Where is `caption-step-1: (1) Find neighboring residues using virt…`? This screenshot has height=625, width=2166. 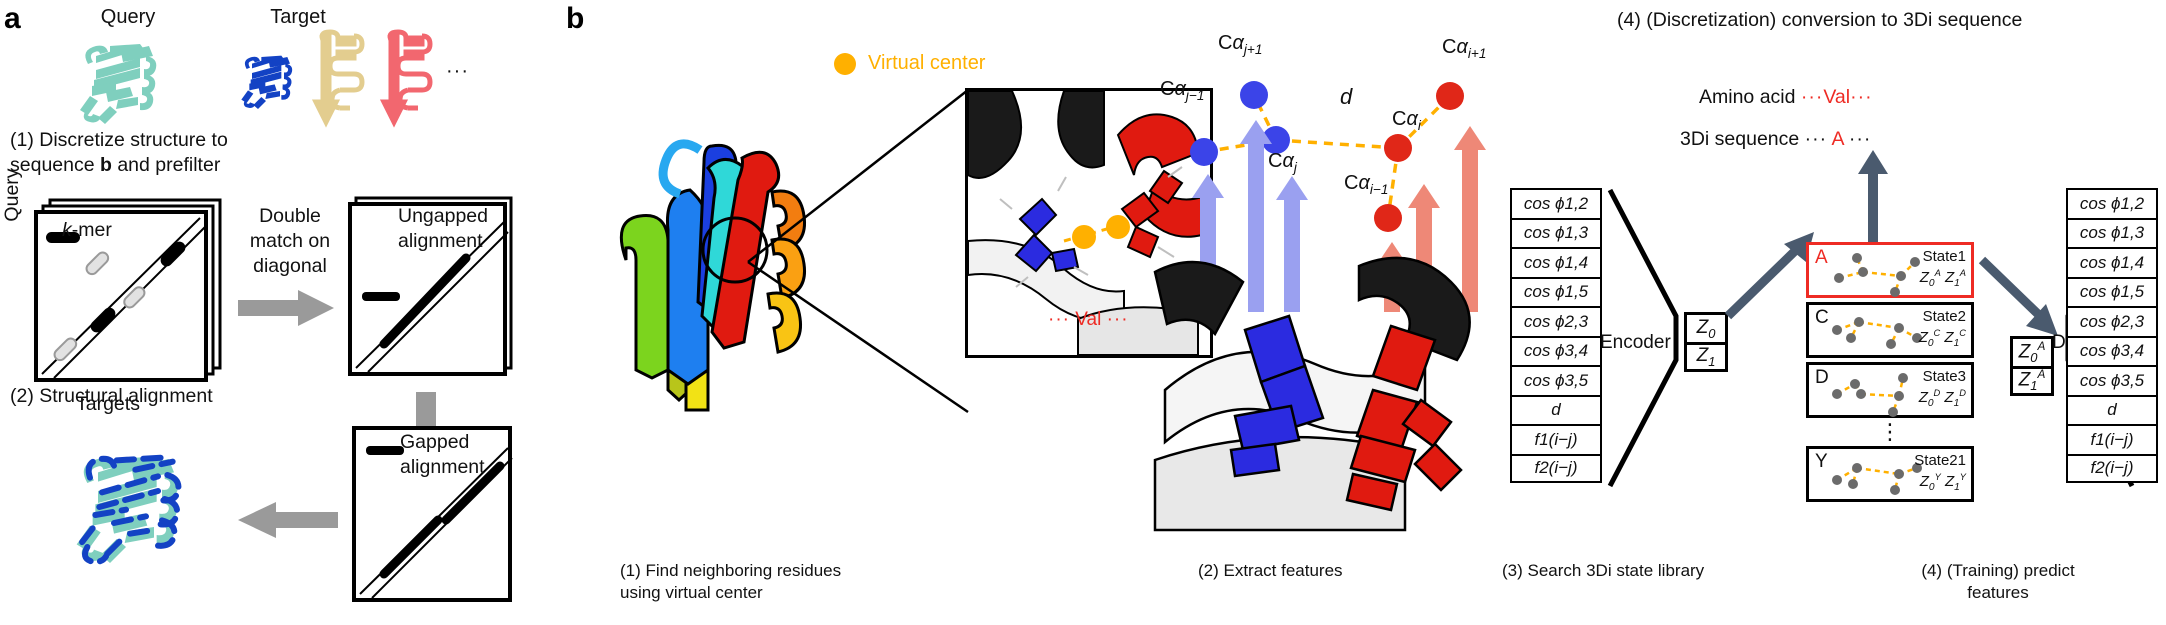 caption-step-1: (1) Find neighboring residues using virt… is located at coordinates (780, 582).